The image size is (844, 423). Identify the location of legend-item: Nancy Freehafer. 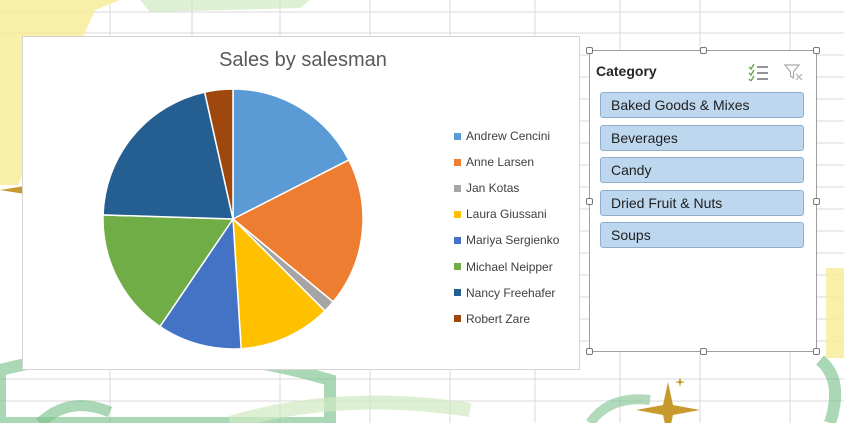
(506, 293).